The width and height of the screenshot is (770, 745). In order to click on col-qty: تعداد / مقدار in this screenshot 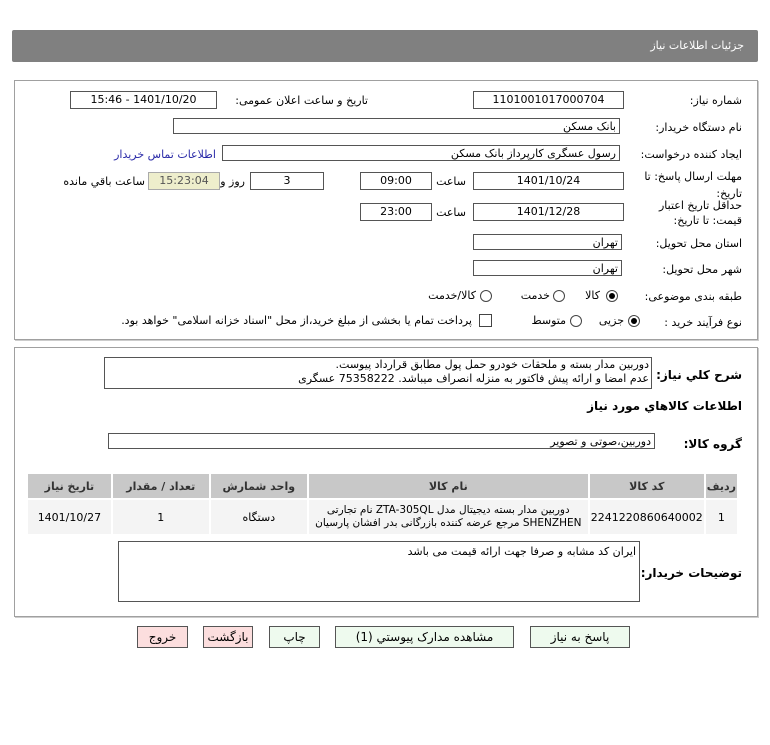, I will do `click(160, 486)`.